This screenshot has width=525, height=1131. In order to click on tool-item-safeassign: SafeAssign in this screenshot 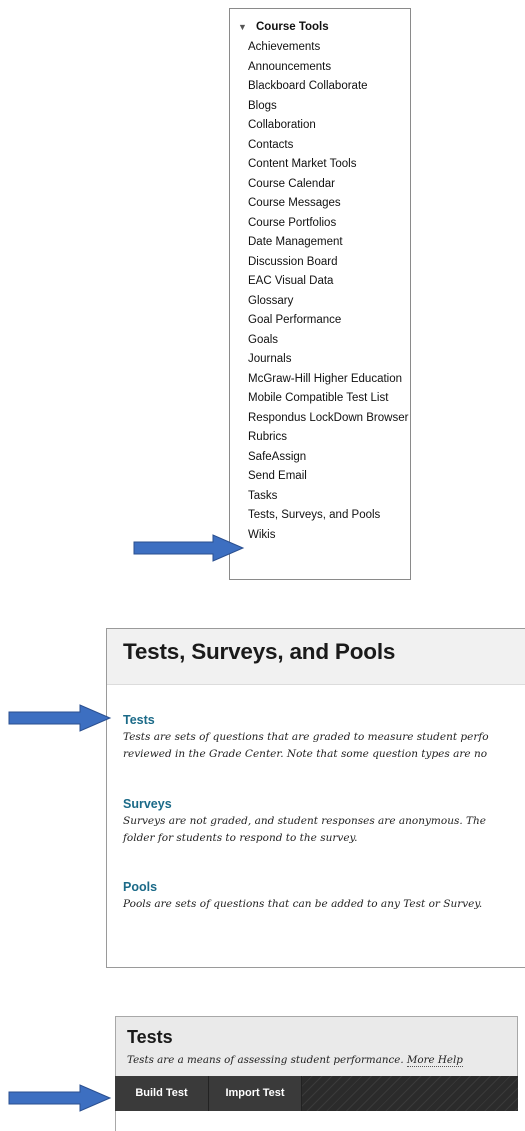, I will do `click(329, 457)`.